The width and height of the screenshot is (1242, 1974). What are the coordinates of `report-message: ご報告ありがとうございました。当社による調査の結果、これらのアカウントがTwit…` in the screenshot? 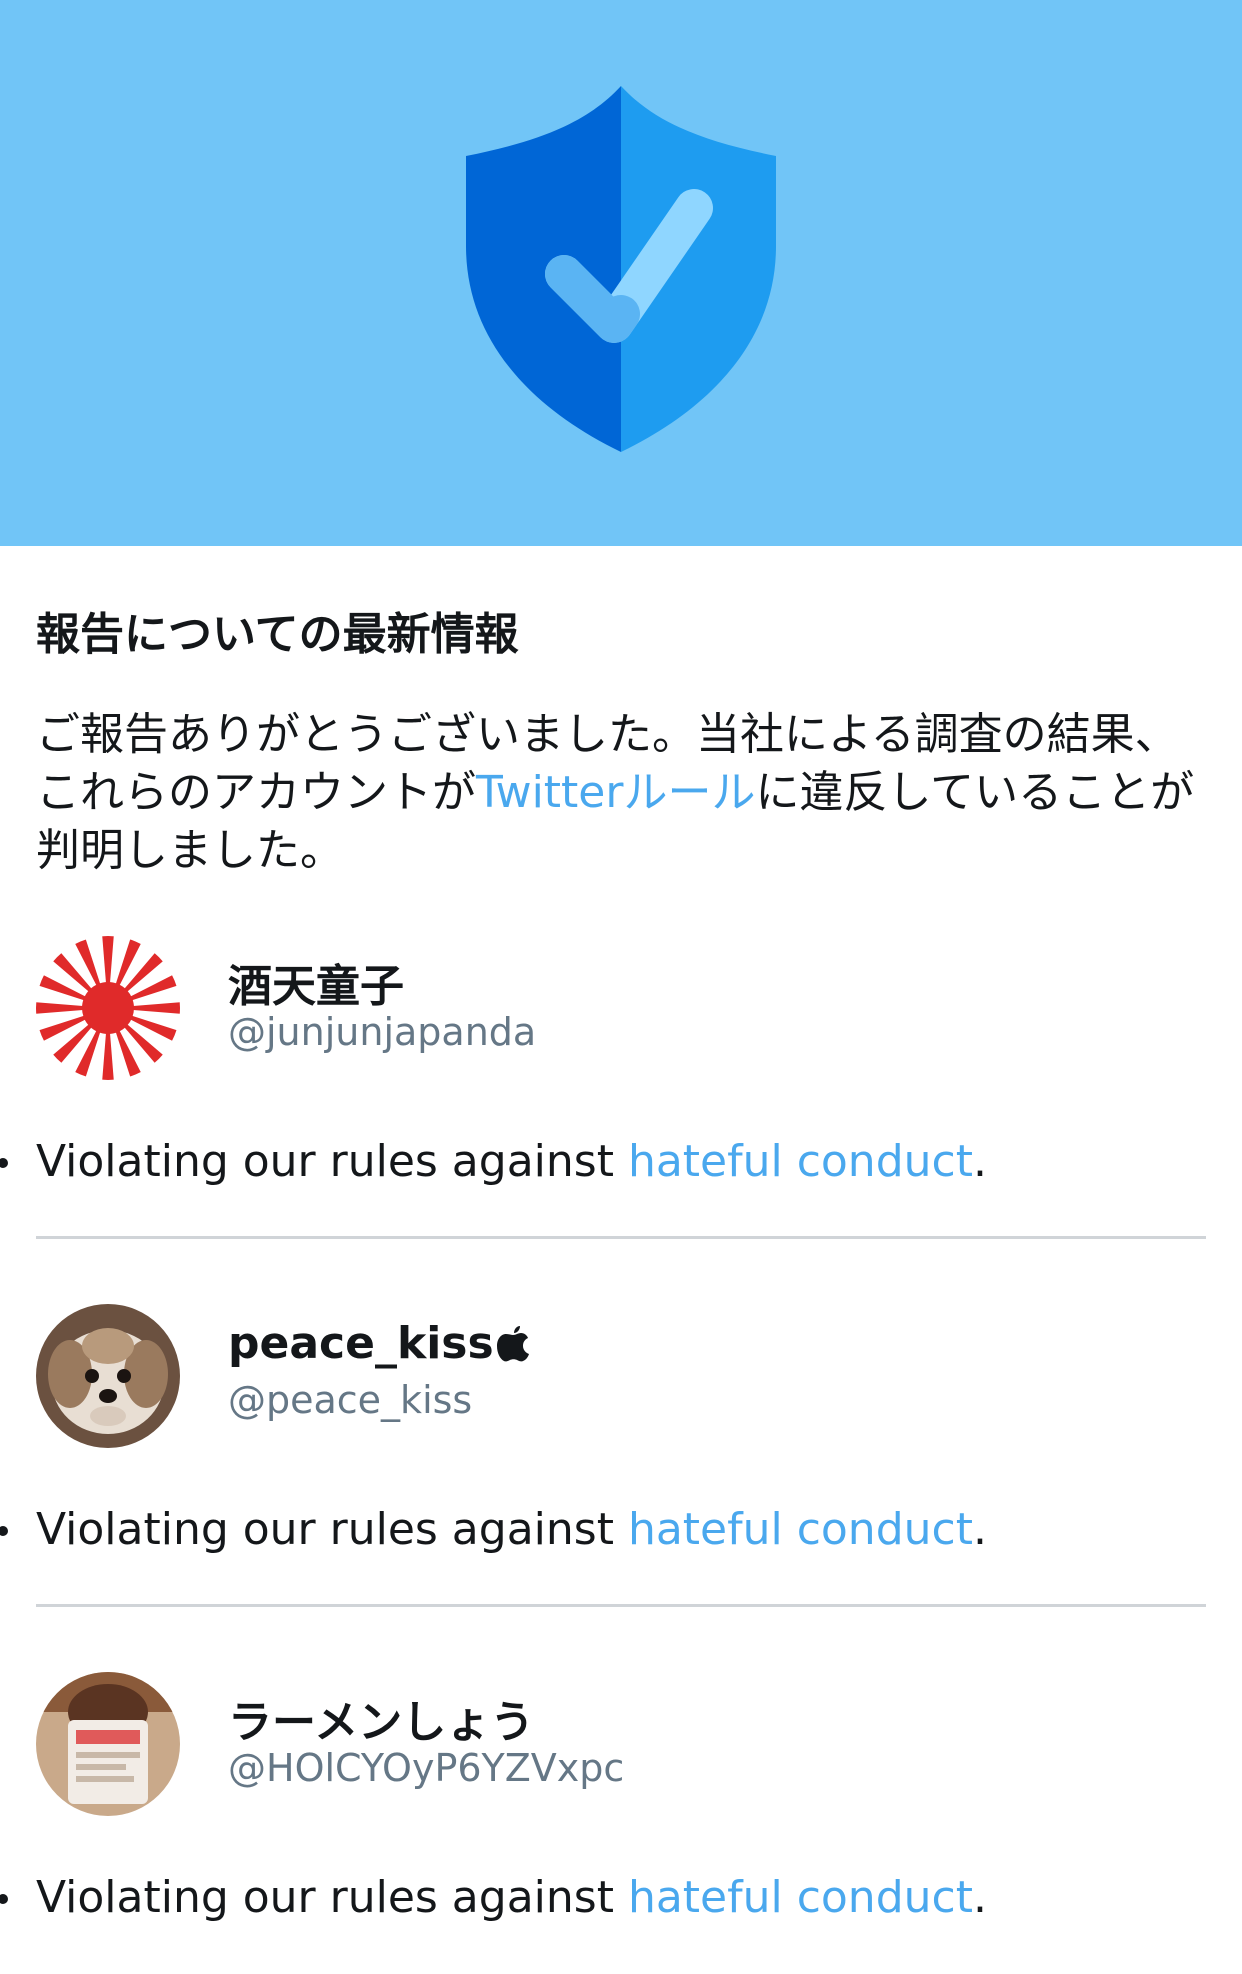 It's located at (621, 793).